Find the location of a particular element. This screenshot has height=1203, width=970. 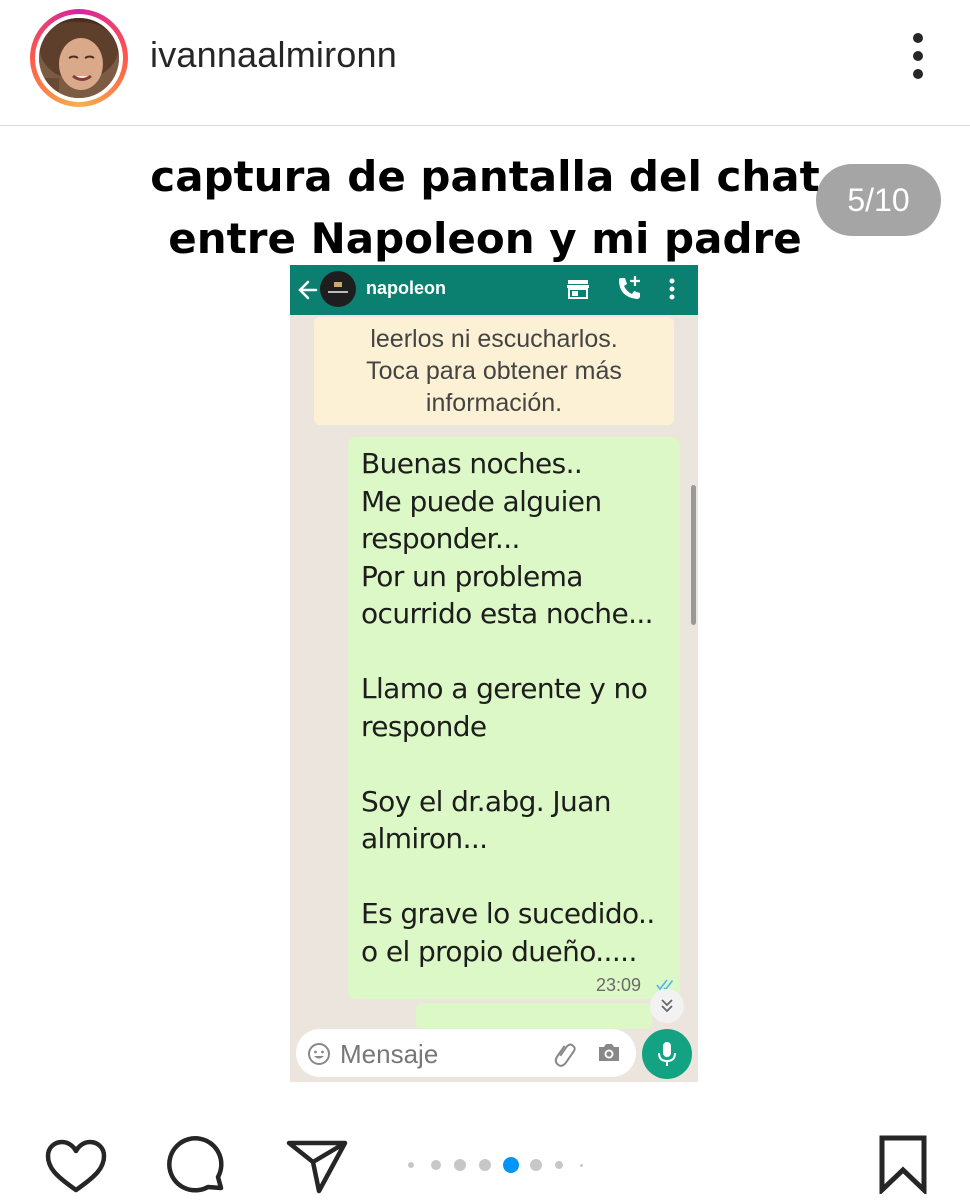

notice-line: leerlos ni escucharlos. is located at coordinates (494, 339).